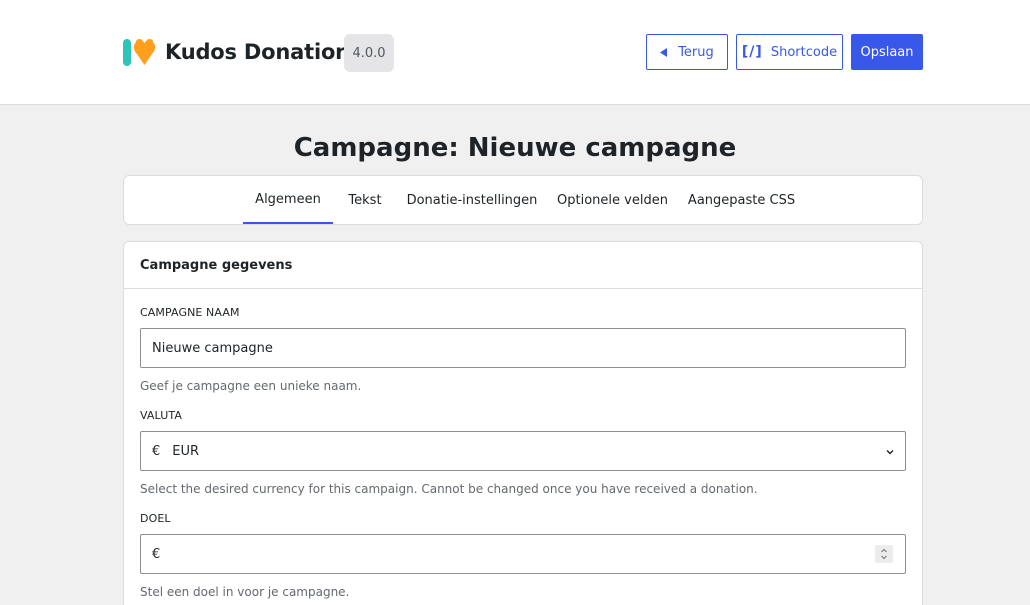 This screenshot has height=605, width=1030. What do you see at coordinates (190, 312) in the screenshot?
I see `campaign-name-label: CAMPAGNE NAAM` at bounding box center [190, 312].